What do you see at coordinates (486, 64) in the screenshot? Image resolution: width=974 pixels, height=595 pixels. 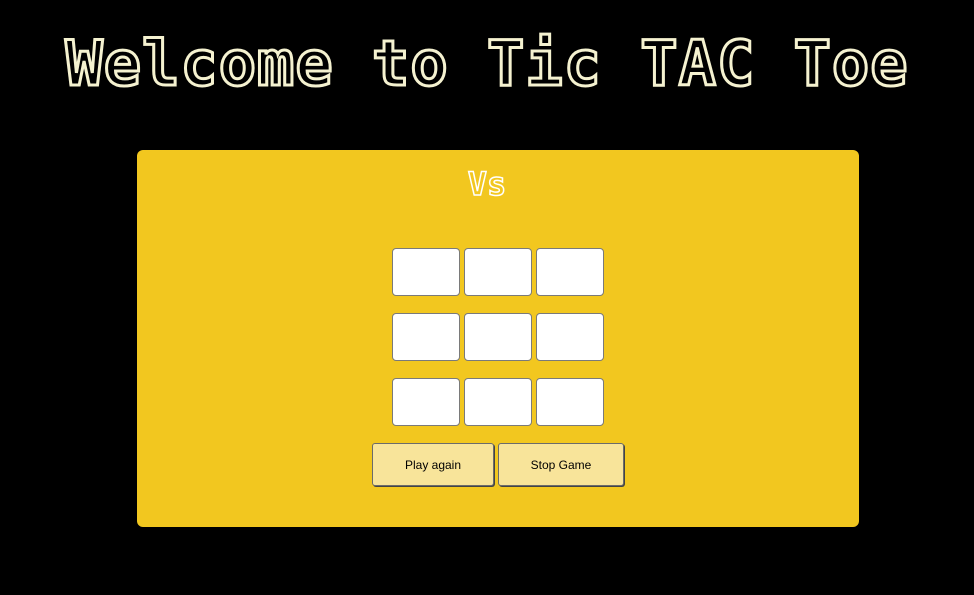 I see `page-title: Welcome to Tic TAC Toe` at bounding box center [486, 64].